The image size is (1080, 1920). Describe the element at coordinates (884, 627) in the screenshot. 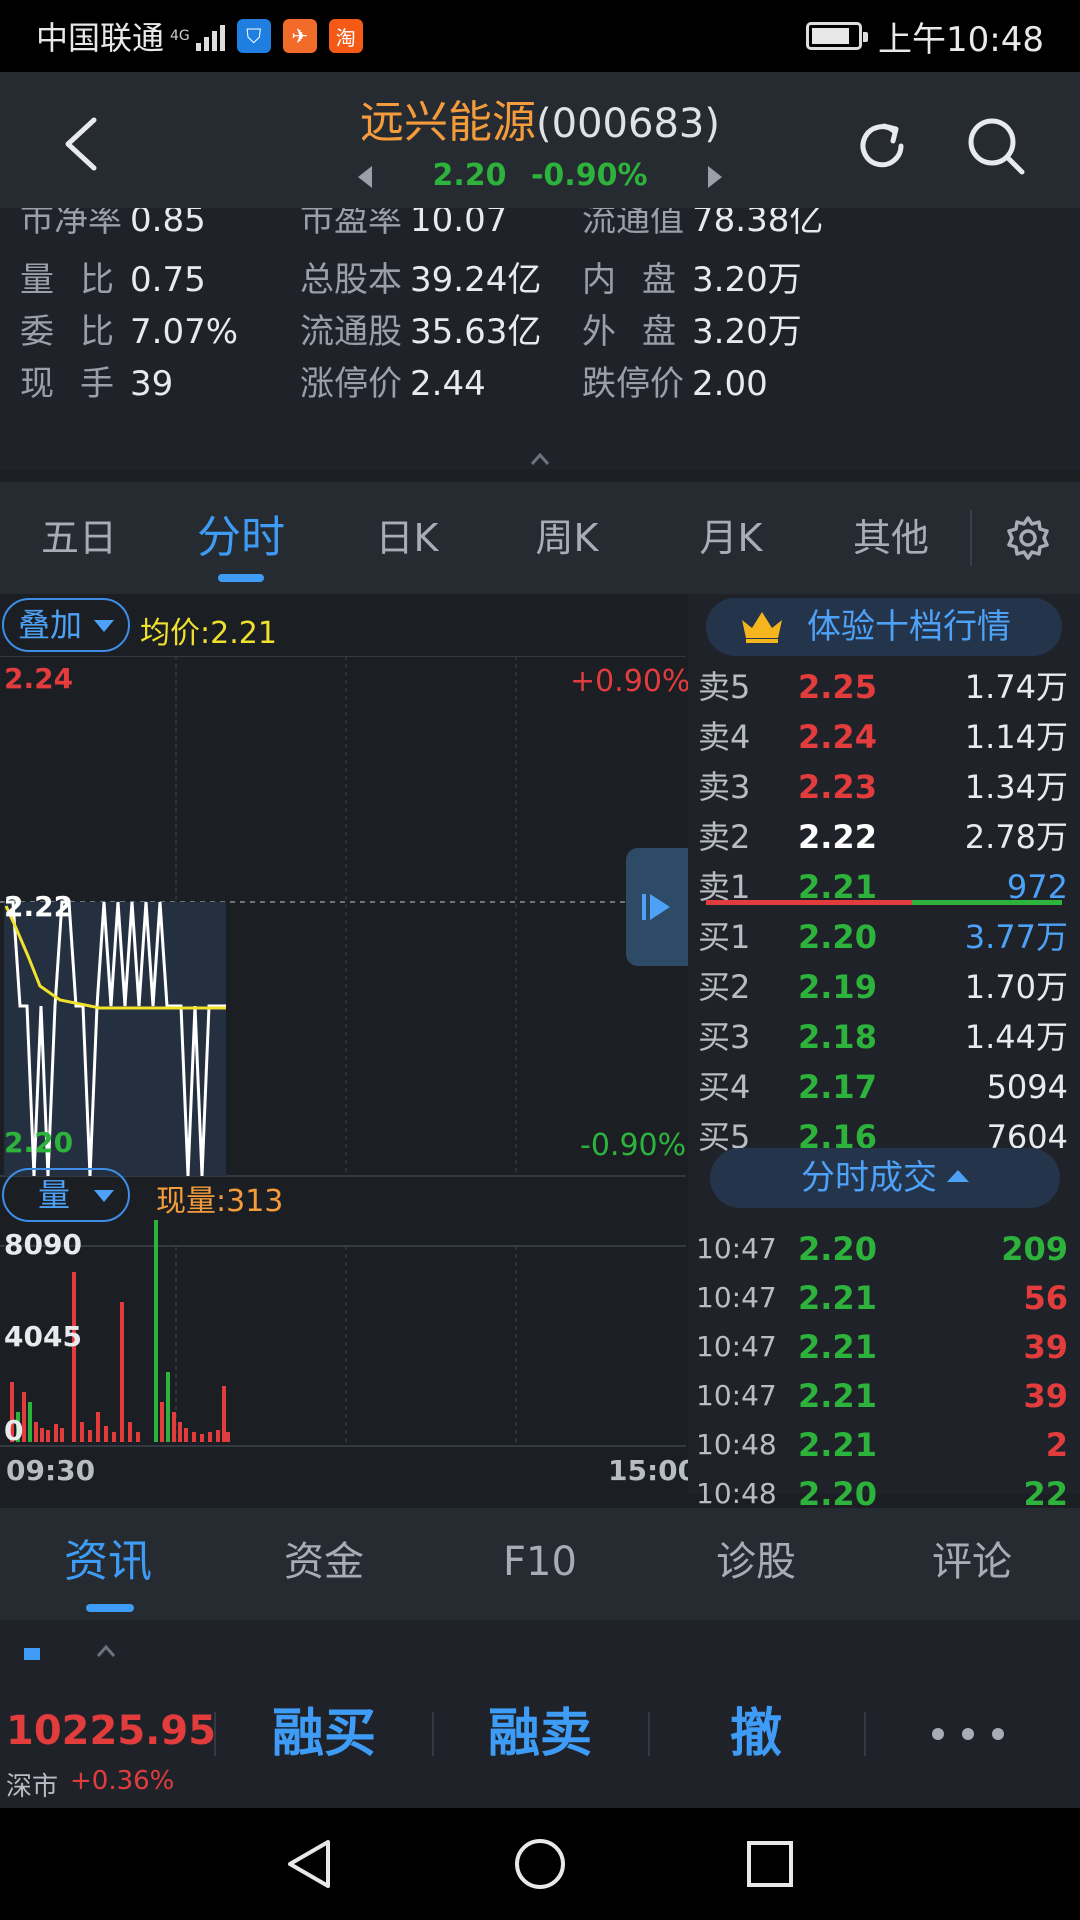

I see `level10-quote-button: 体验十档行情` at that location.